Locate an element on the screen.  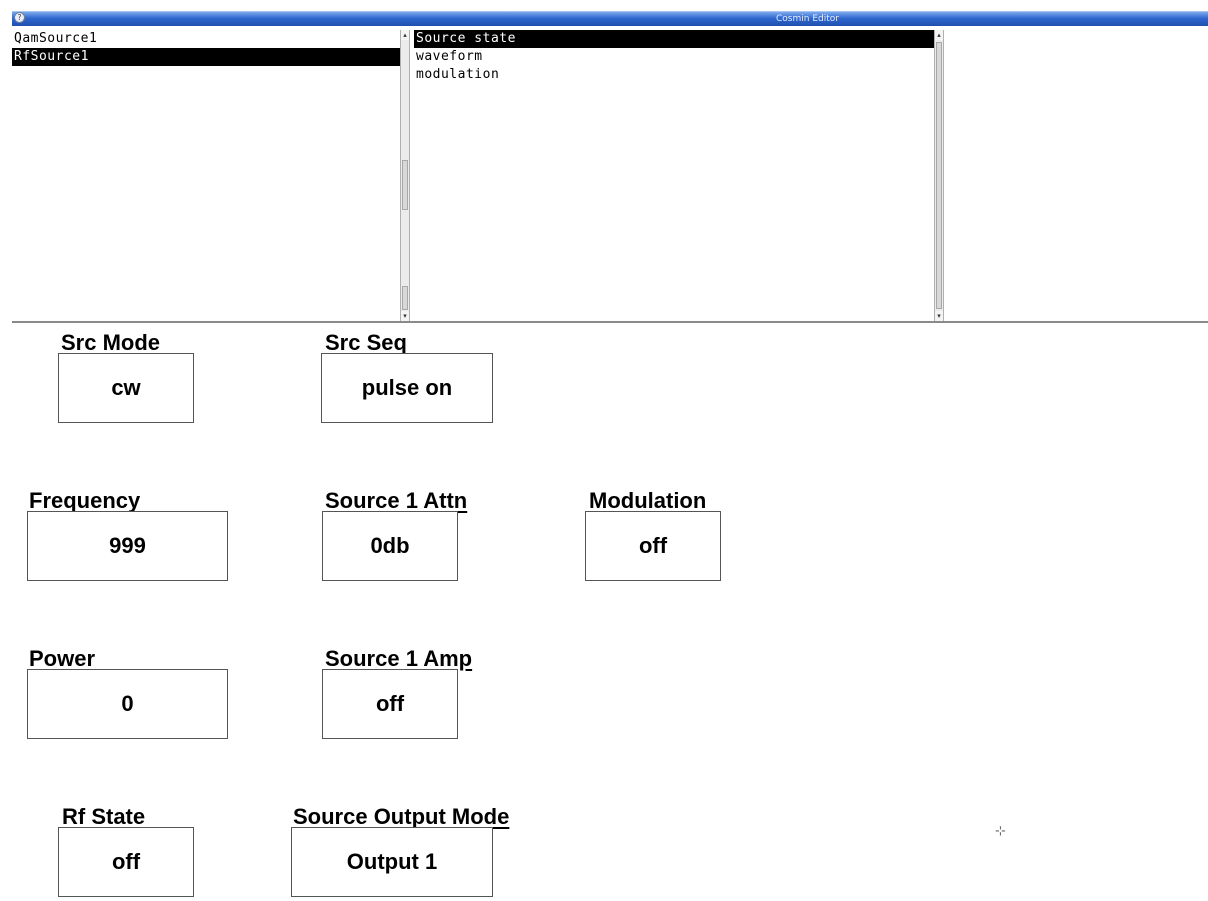
source1-amp-field: off is located at coordinates (390, 704).